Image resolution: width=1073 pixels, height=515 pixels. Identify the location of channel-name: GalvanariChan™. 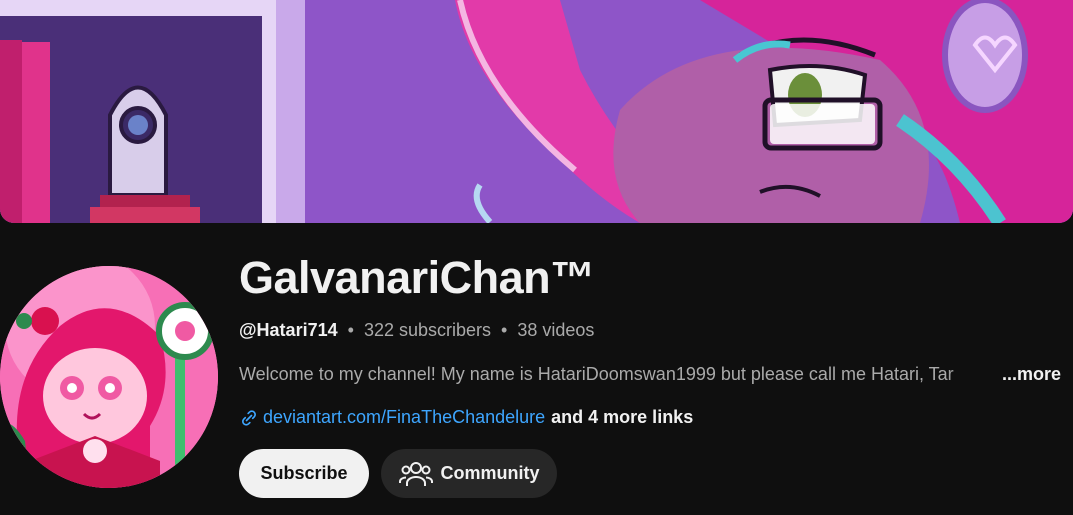
(417, 277).